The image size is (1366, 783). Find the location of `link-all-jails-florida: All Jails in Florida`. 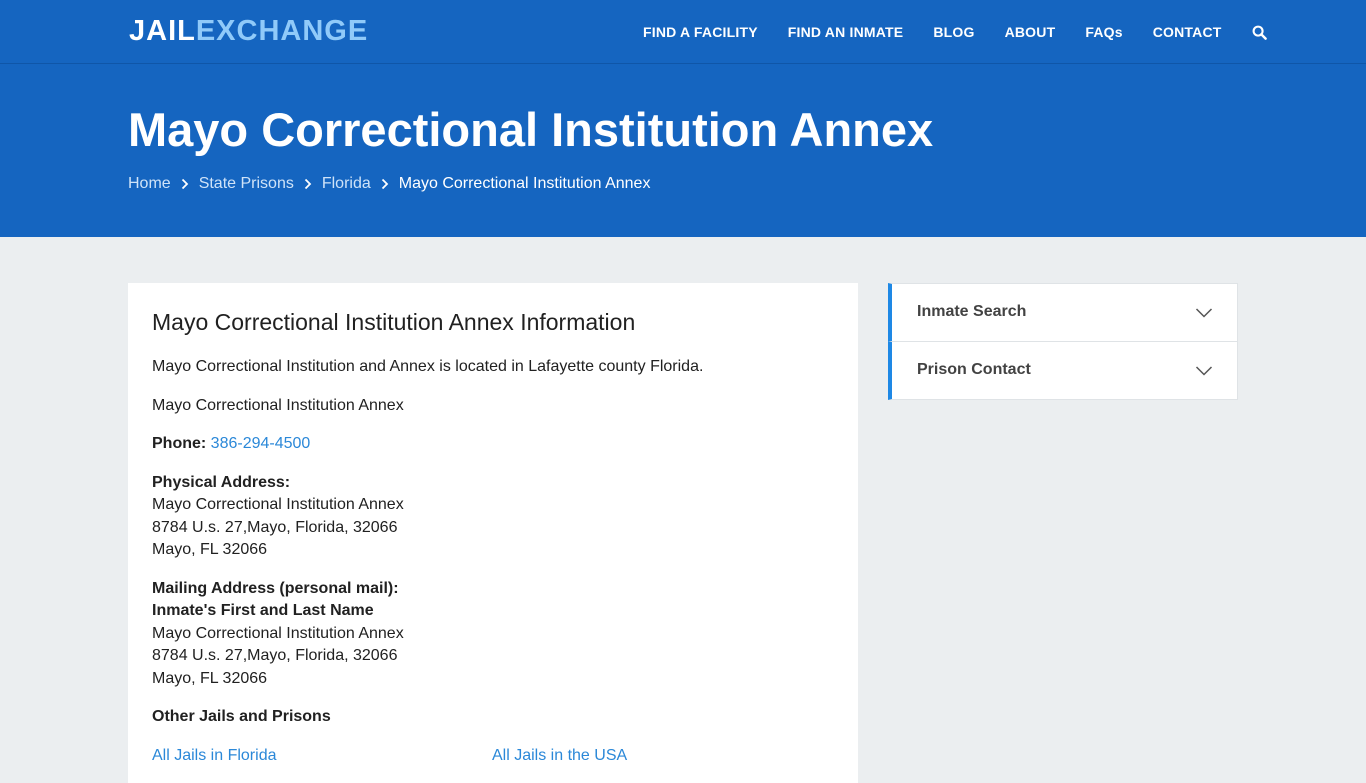

link-all-jails-florida: All Jails in Florida is located at coordinates (322, 756).